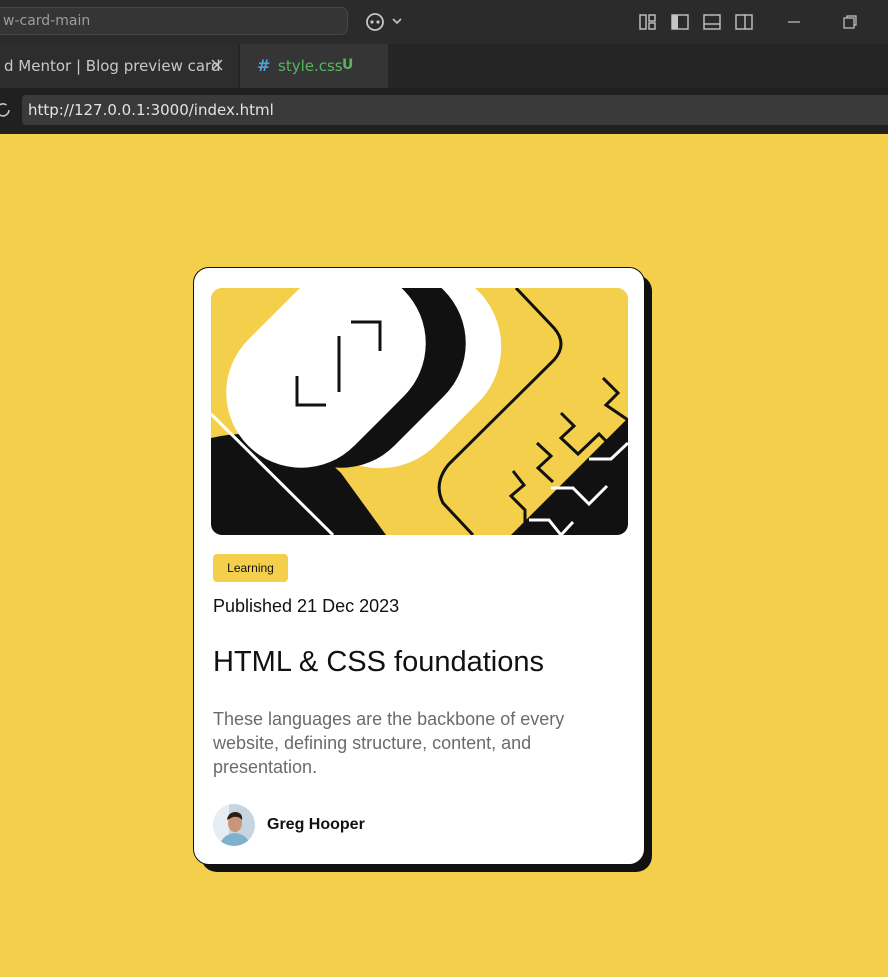 This screenshot has height=977, width=888. What do you see at coordinates (264, 65) in the screenshot?
I see `css-file-icon: #` at bounding box center [264, 65].